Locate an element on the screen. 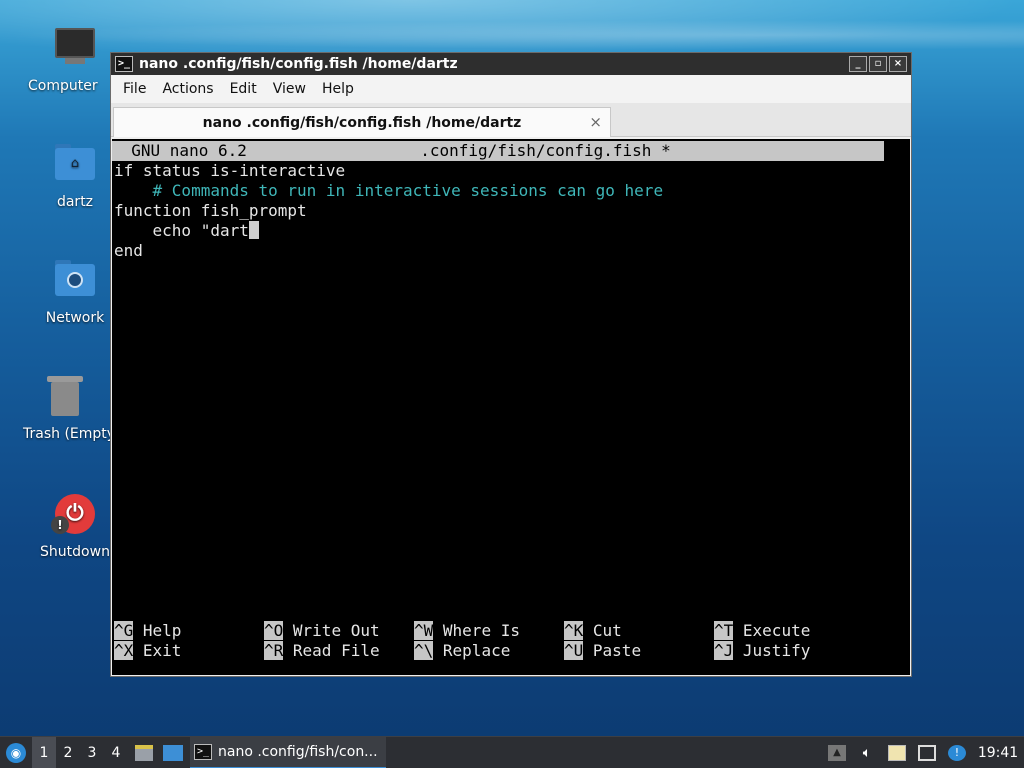 The height and width of the screenshot is (768, 1024). shortcut-replace: ^\ Replace is located at coordinates (462, 651).